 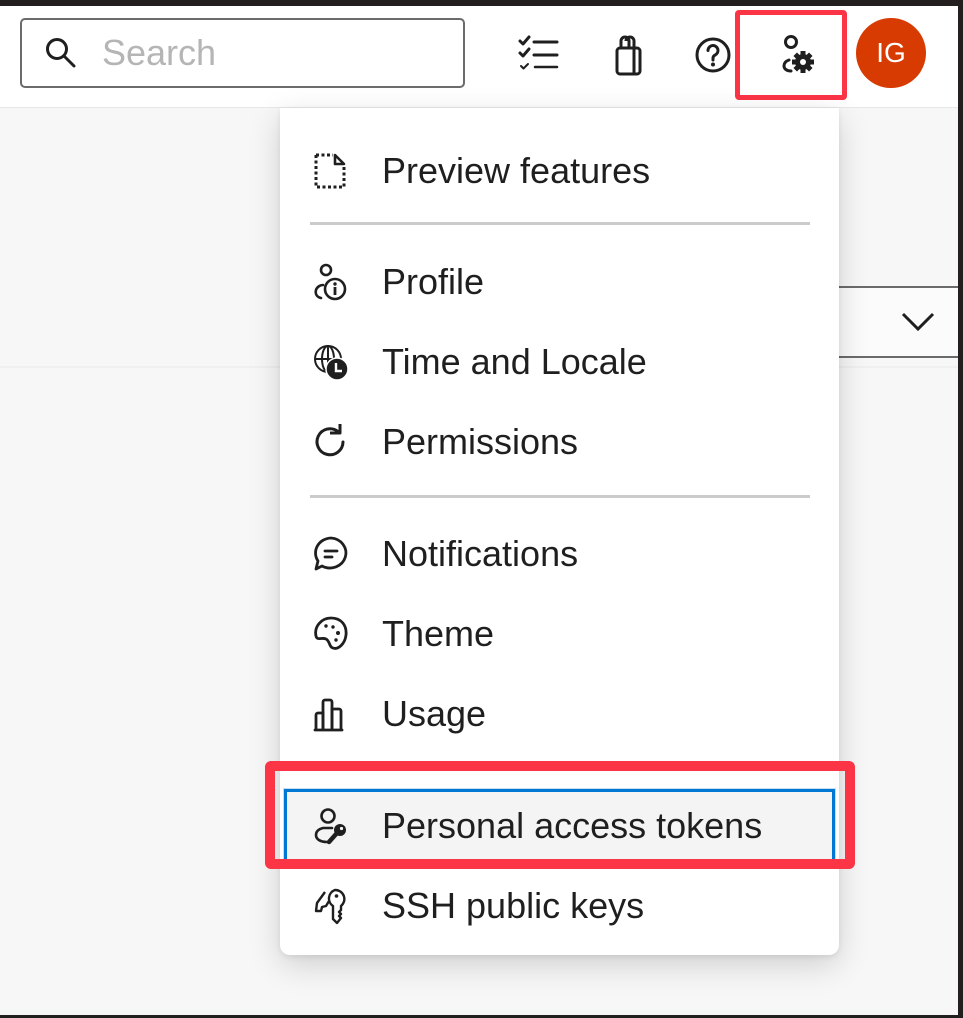 What do you see at coordinates (331, 634) in the screenshot?
I see `palette-icon` at bounding box center [331, 634].